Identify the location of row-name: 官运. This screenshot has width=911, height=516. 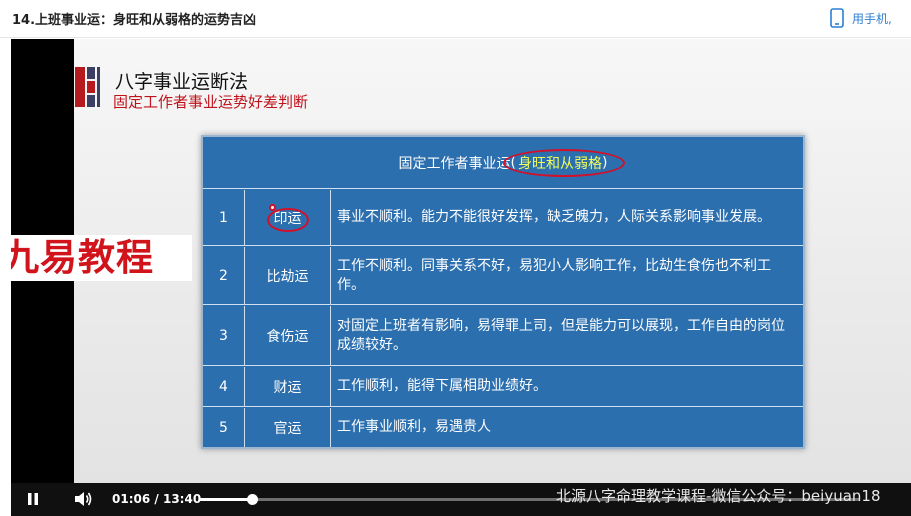
(288, 427).